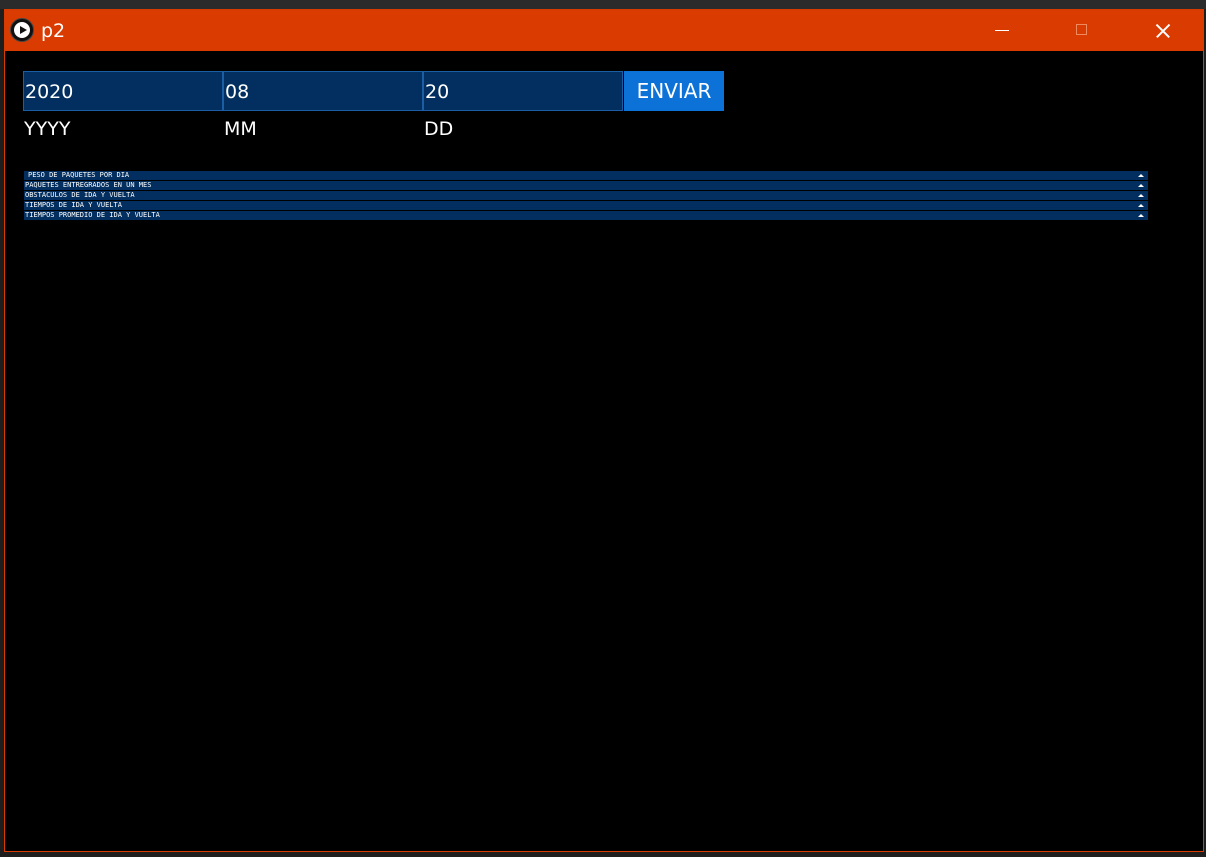  What do you see at coordinates (47, 129) in the screenshot?
I see `year-label: YYYY` at bounding box center [47, 129].